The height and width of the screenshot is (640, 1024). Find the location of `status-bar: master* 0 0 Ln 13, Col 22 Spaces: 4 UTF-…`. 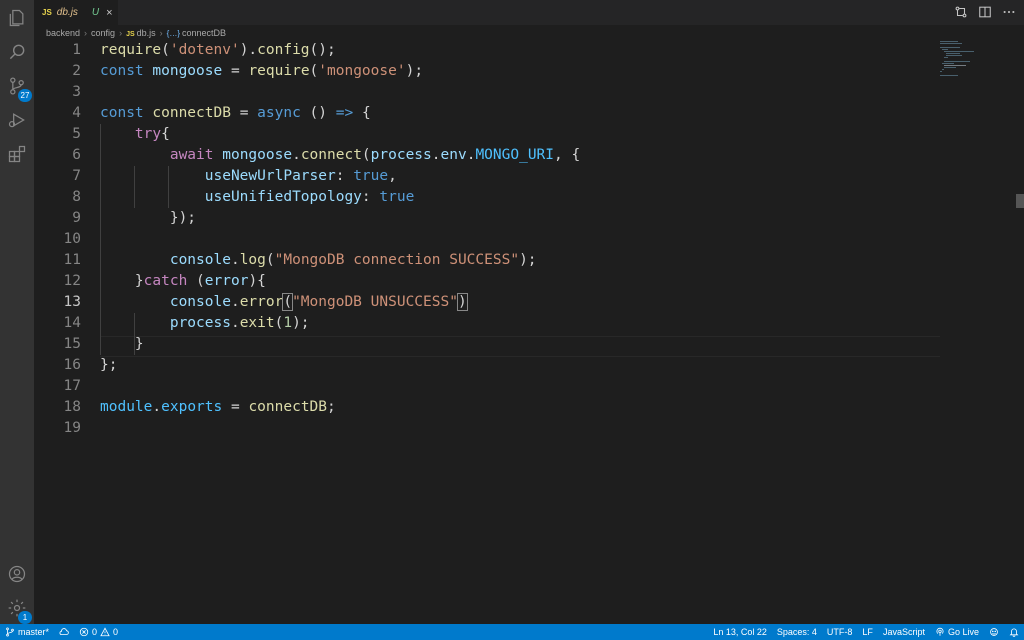

status-bar: master* 0 0 Ln 13, Col 22 Spaces: 4 UTF-… is located at coordinates (512, 632).